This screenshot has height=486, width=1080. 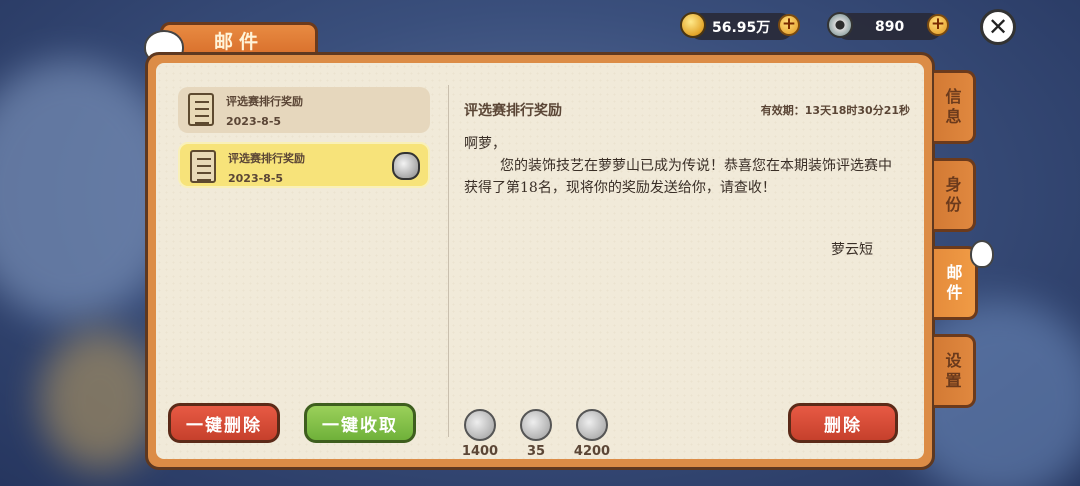 I want to click on tab-label: 设置, so click(x=953, y=370).